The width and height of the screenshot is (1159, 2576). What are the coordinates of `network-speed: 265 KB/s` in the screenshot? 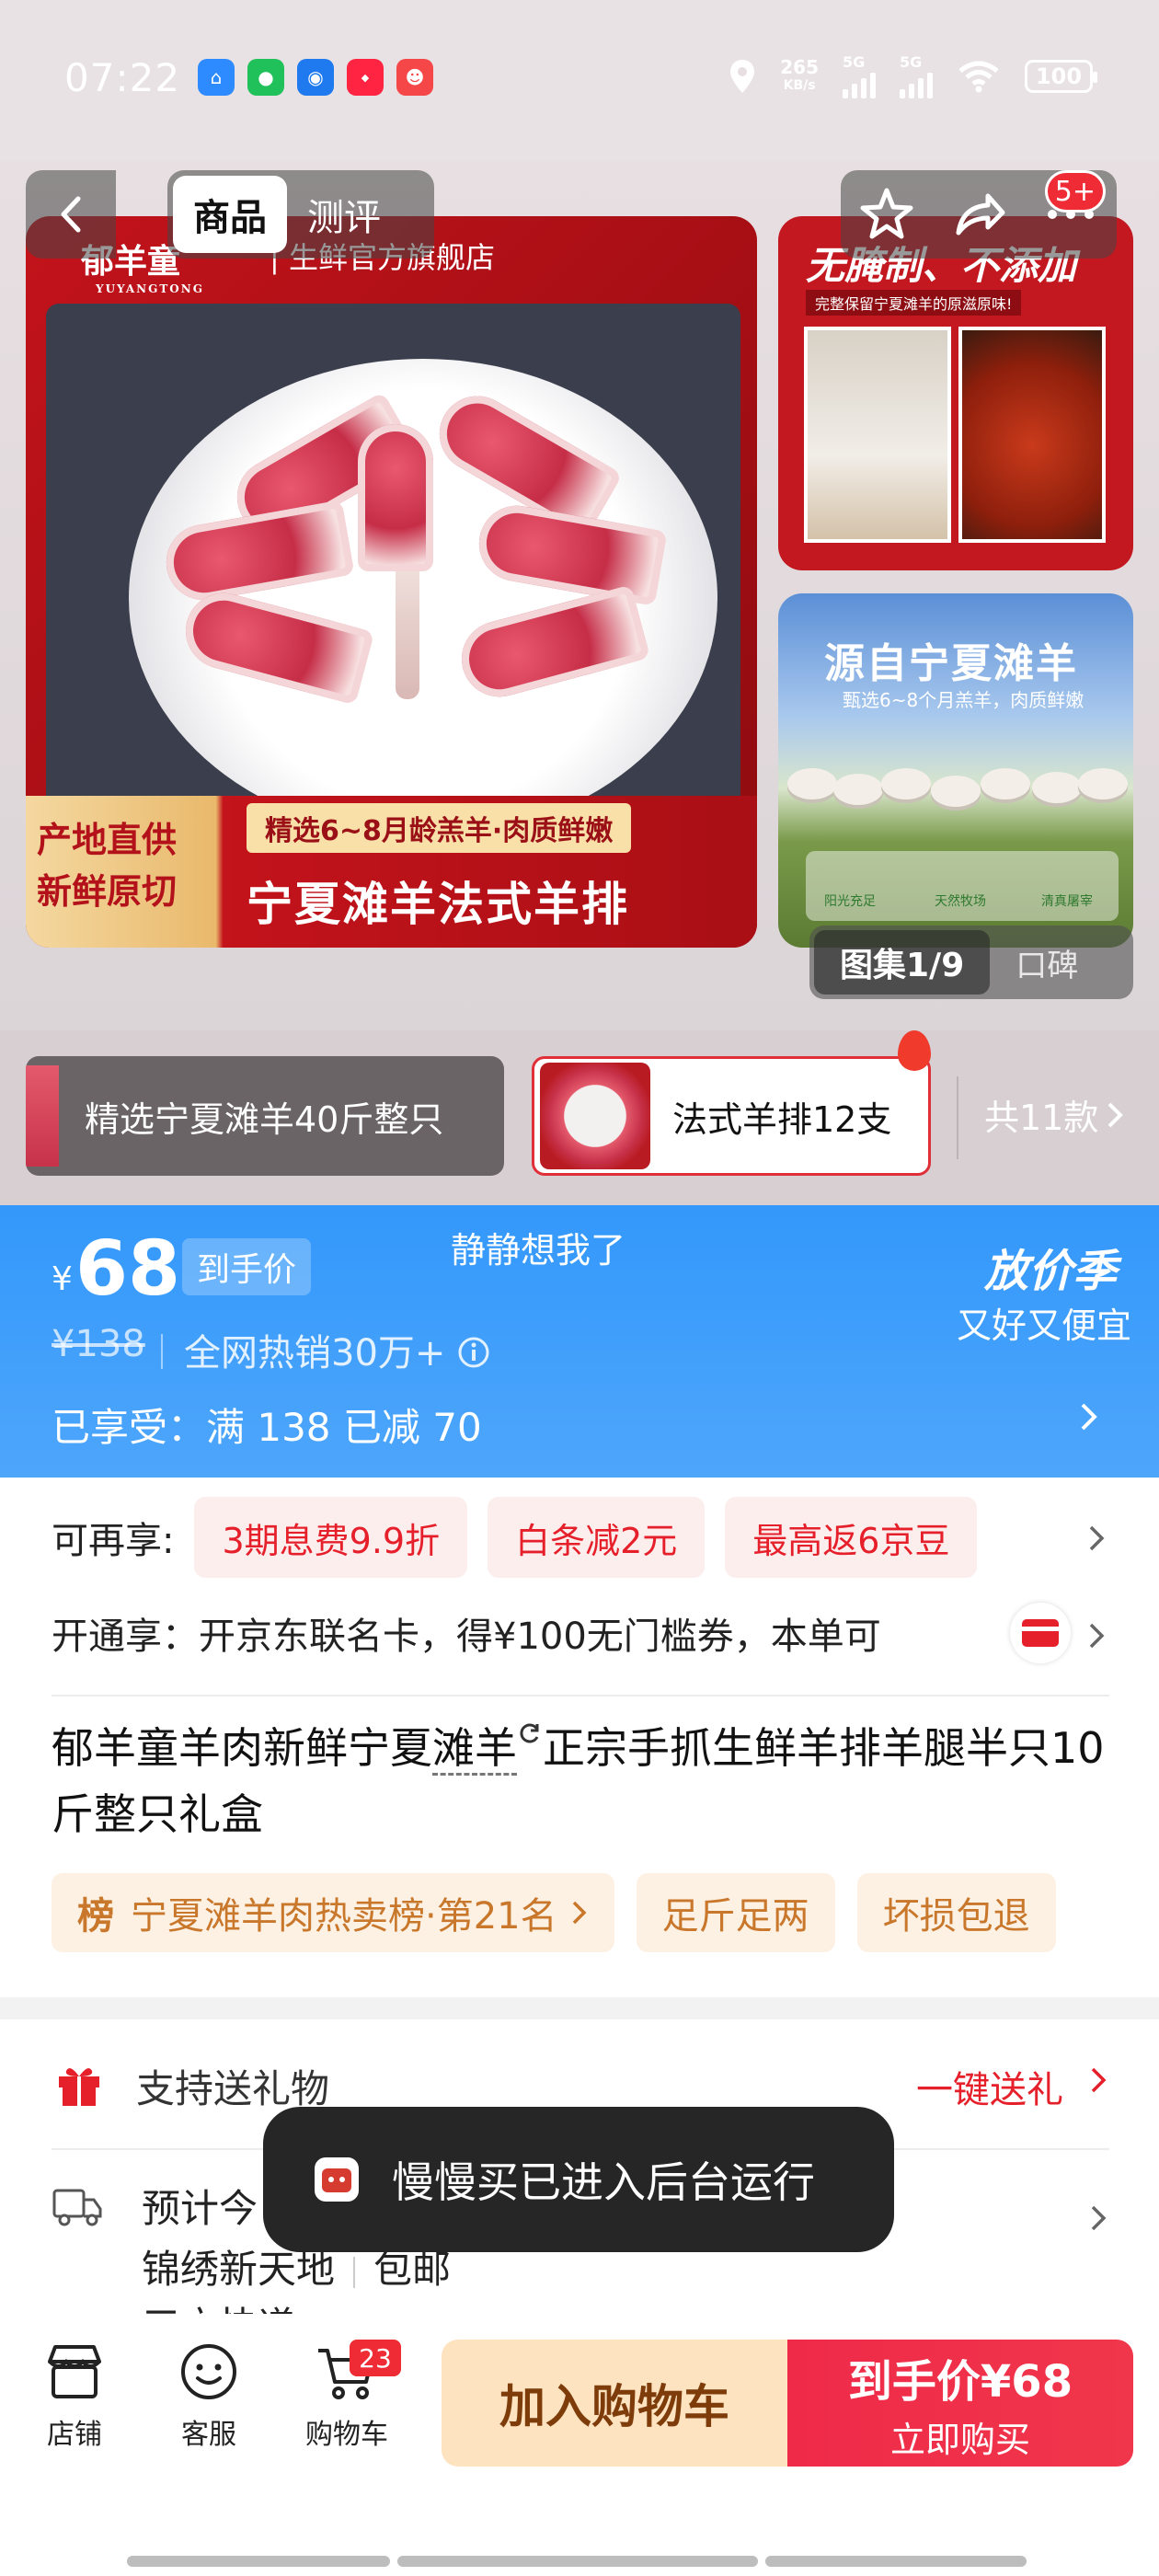 It's located at (799, 74).